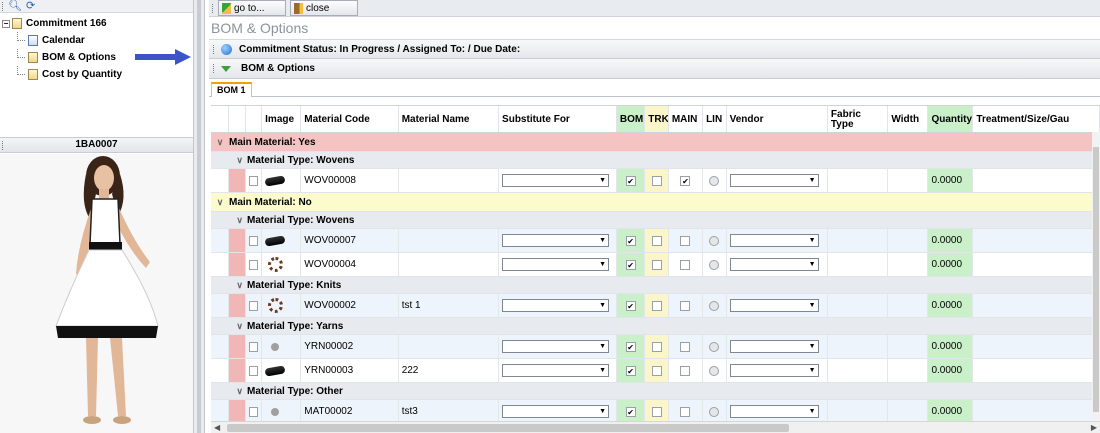  What do you see at coordinates (226, 68) in the screenshot?
I see `expand-triangle-icon` at bounding box center [226, 68].